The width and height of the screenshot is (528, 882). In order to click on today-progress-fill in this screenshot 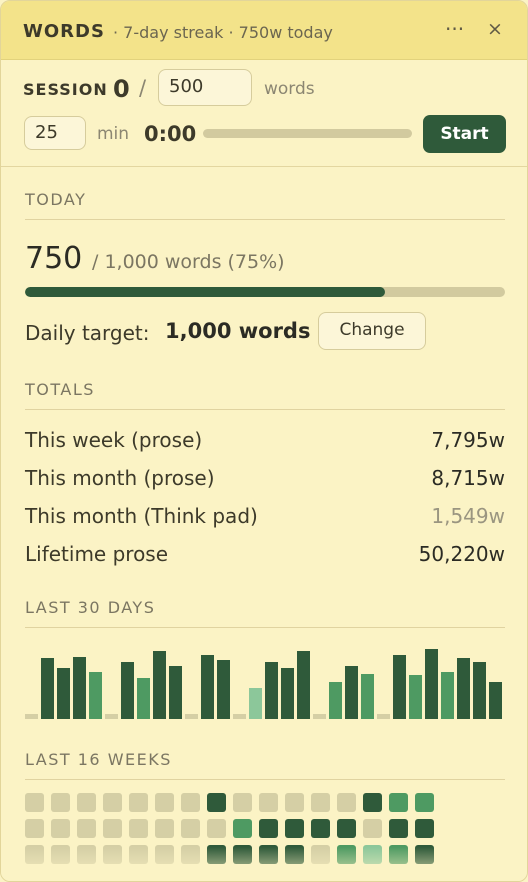, I will do `click(205, 292)`.